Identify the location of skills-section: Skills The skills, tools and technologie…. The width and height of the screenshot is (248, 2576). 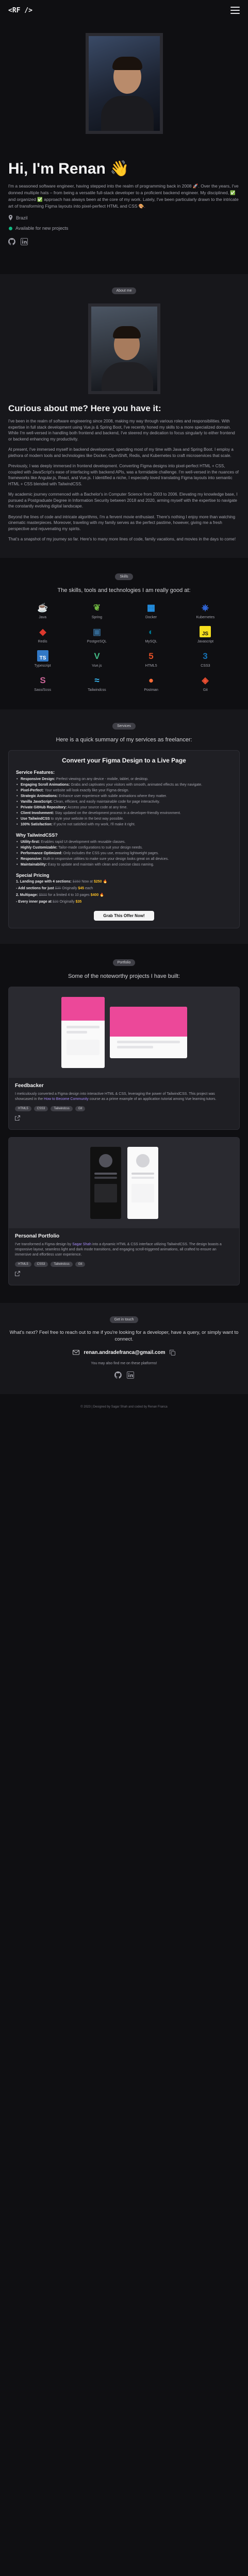
(124, 633).